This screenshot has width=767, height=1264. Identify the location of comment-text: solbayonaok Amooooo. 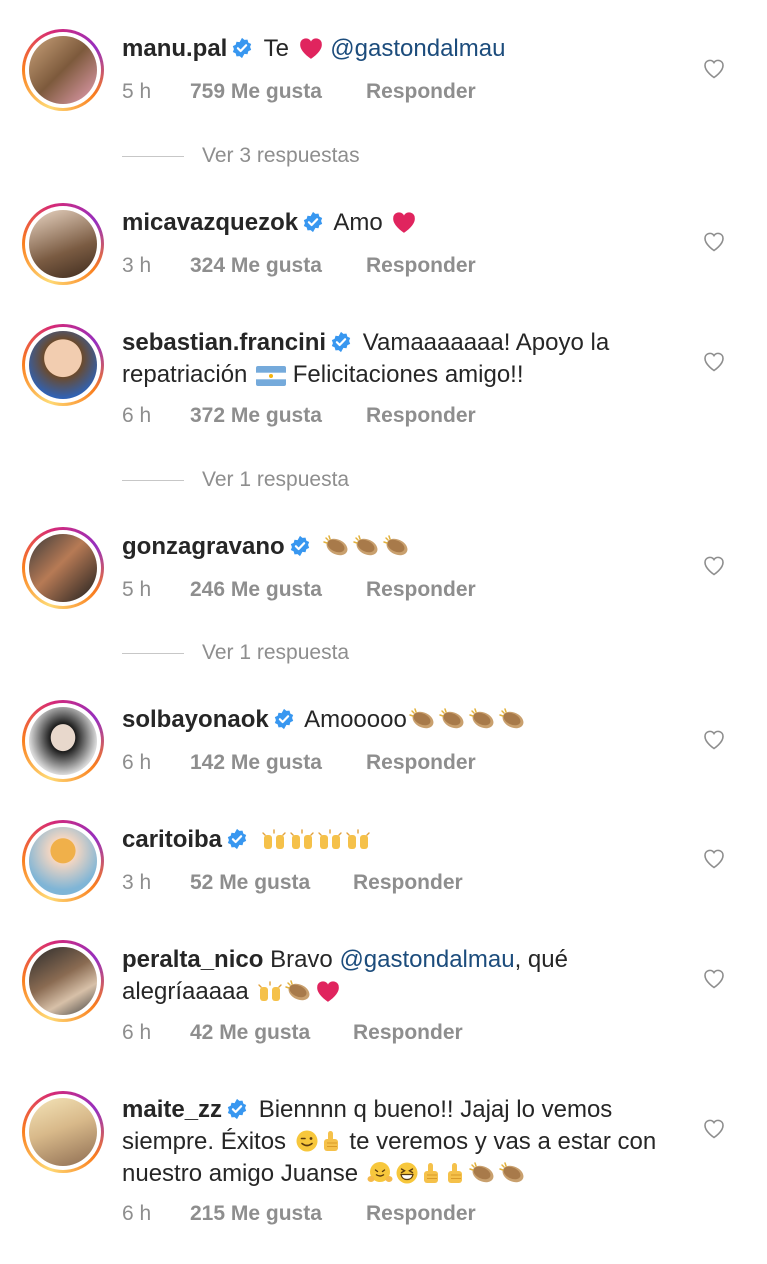
(402, 720).